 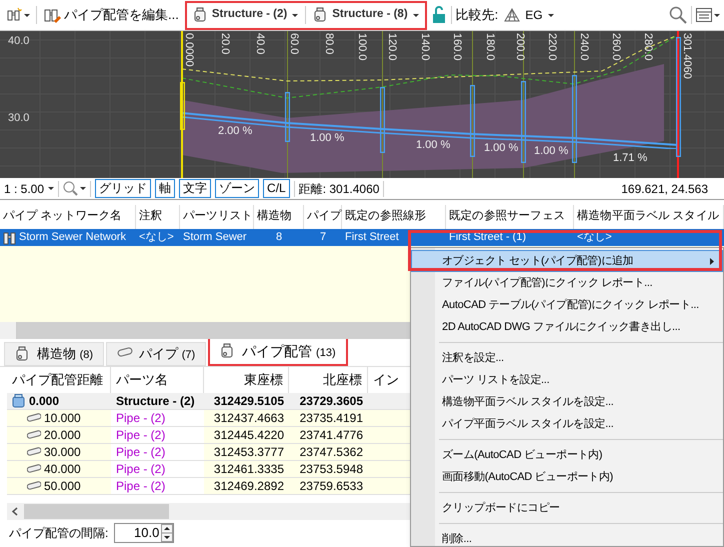 I want to click on tab: パイプ配管 (13), so click(x=278, y=351).